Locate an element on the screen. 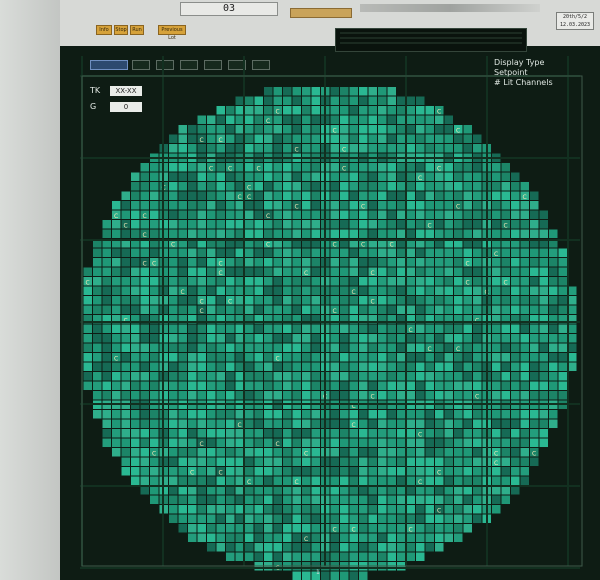 This screenshot has width=600, height=580. run-button: Run is located at coordinates (137, 30).